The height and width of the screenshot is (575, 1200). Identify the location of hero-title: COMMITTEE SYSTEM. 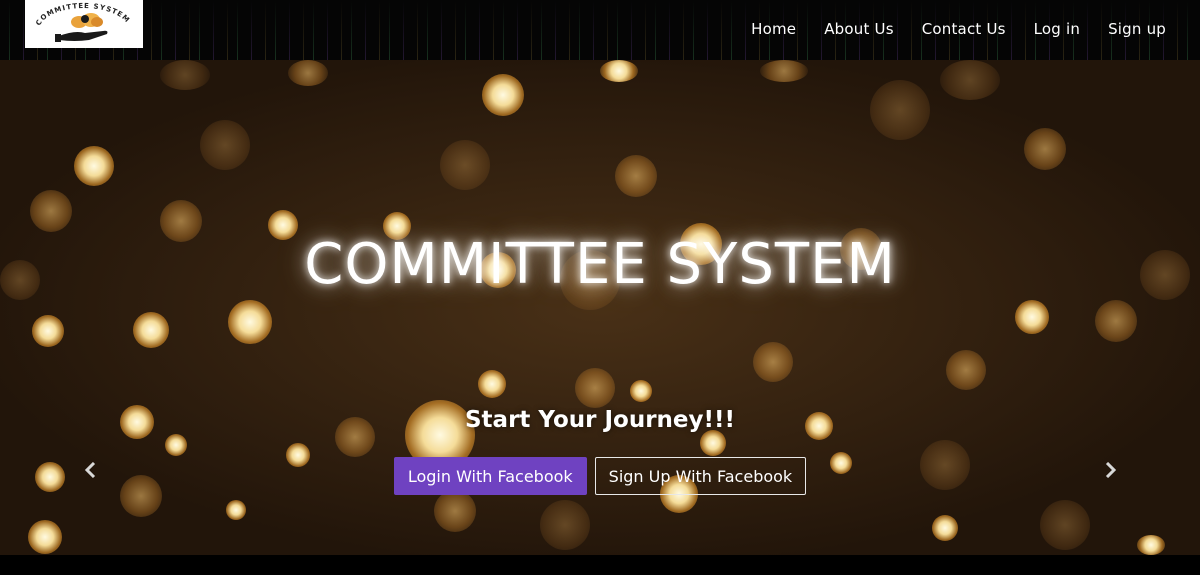
(600, 264).